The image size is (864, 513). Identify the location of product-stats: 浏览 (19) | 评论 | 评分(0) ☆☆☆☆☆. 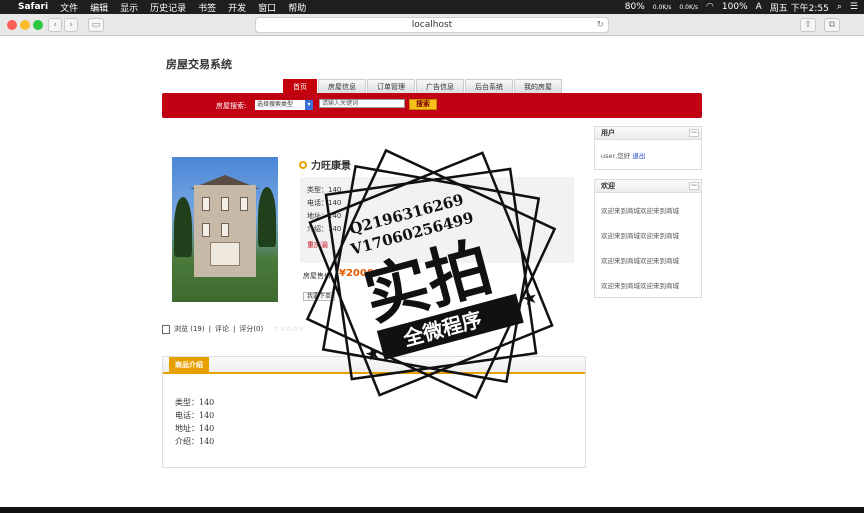
(233, 329).